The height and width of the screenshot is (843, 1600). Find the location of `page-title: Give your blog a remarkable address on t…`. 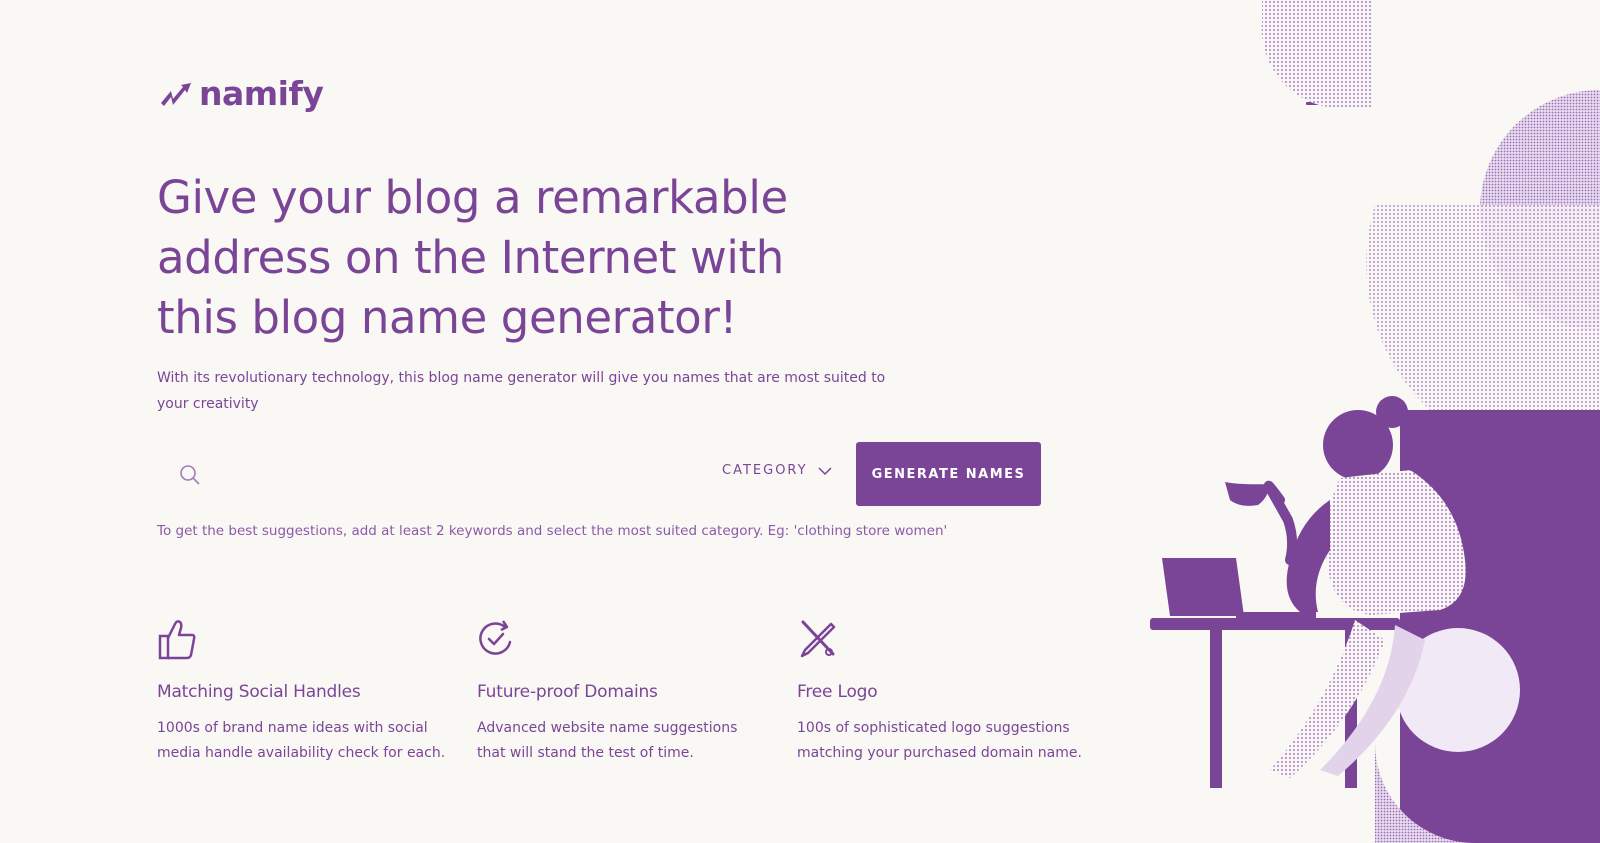

page-title: Give your blog a remarkable address on t… is located at coordinates (472, 257).